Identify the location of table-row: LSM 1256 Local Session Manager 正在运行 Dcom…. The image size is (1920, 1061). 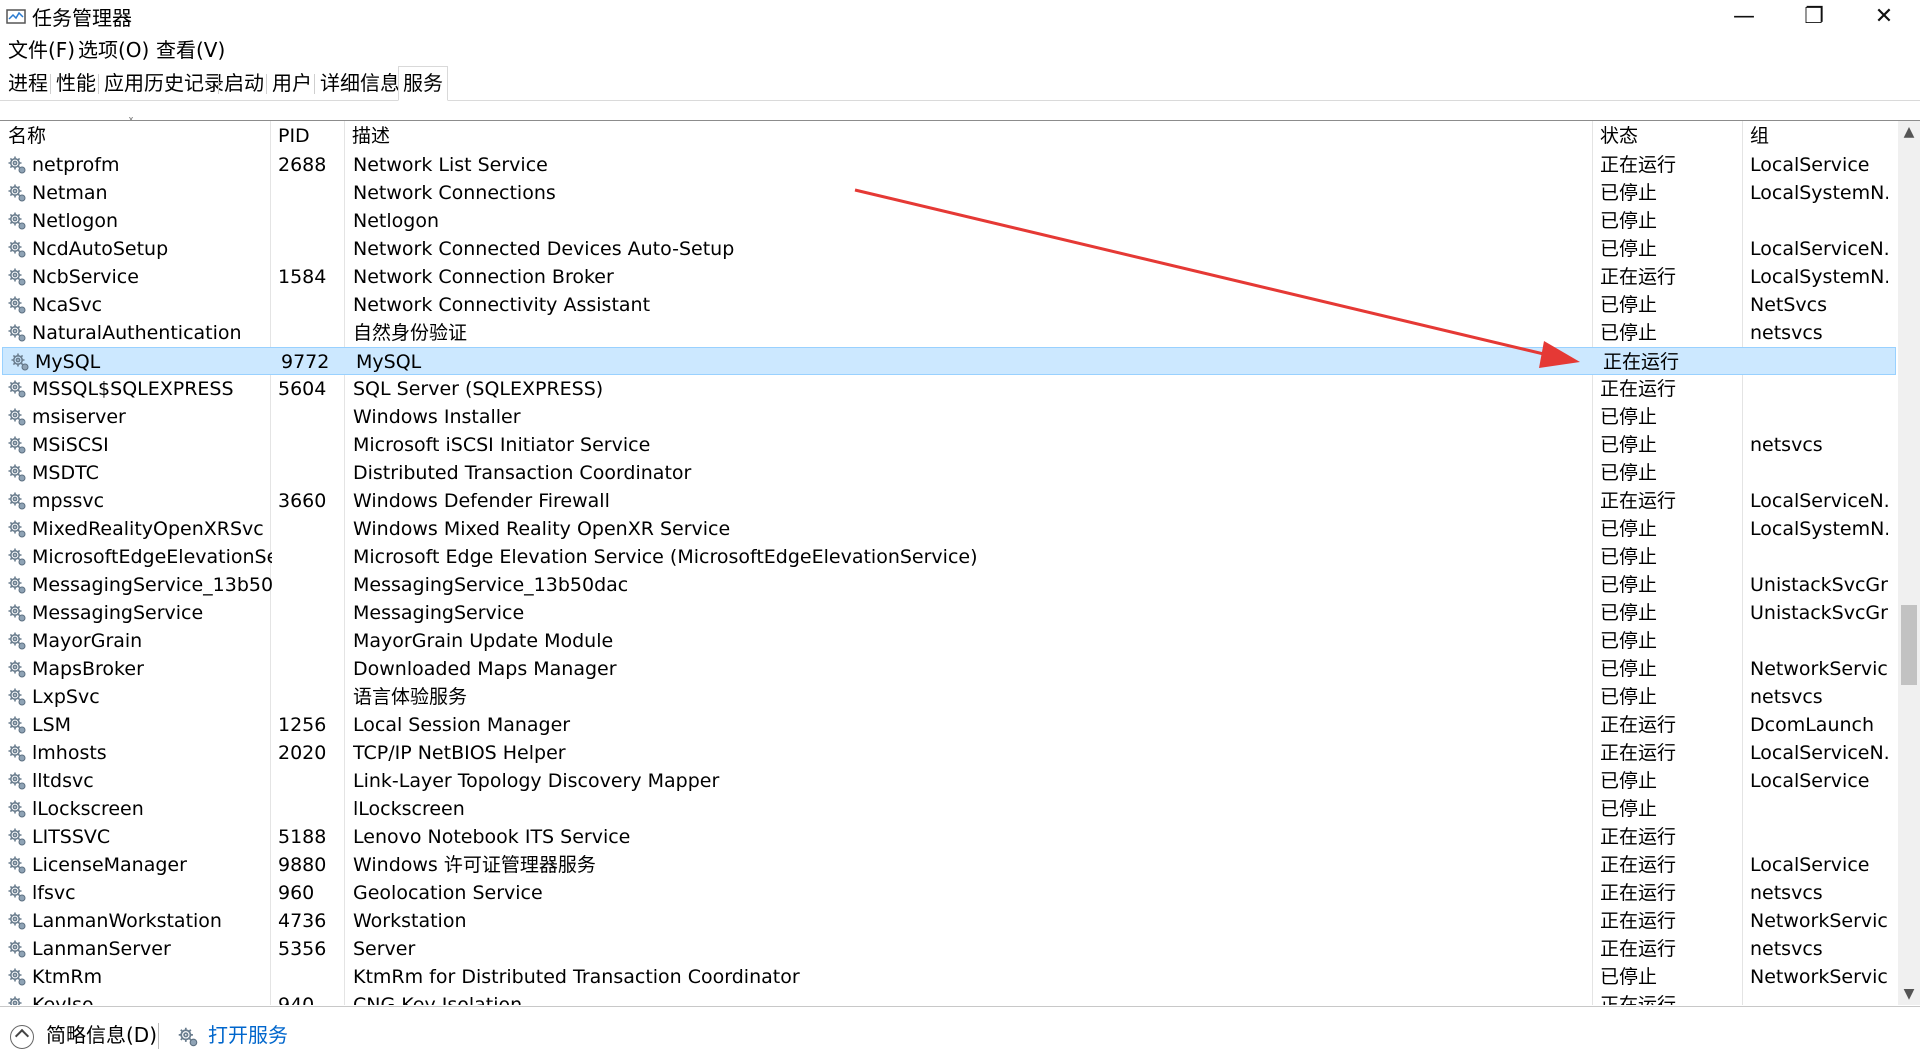
(949, 725).